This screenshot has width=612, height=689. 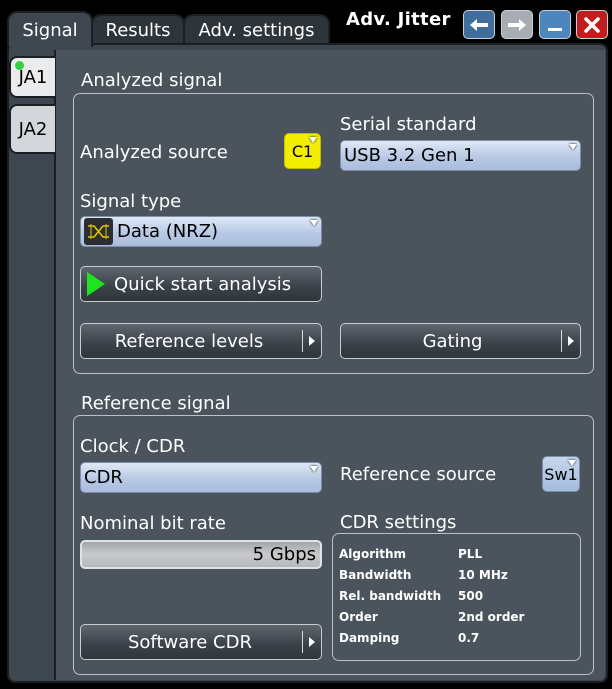 I want to click on arrow-left-icon, so click(x=479, y=24).